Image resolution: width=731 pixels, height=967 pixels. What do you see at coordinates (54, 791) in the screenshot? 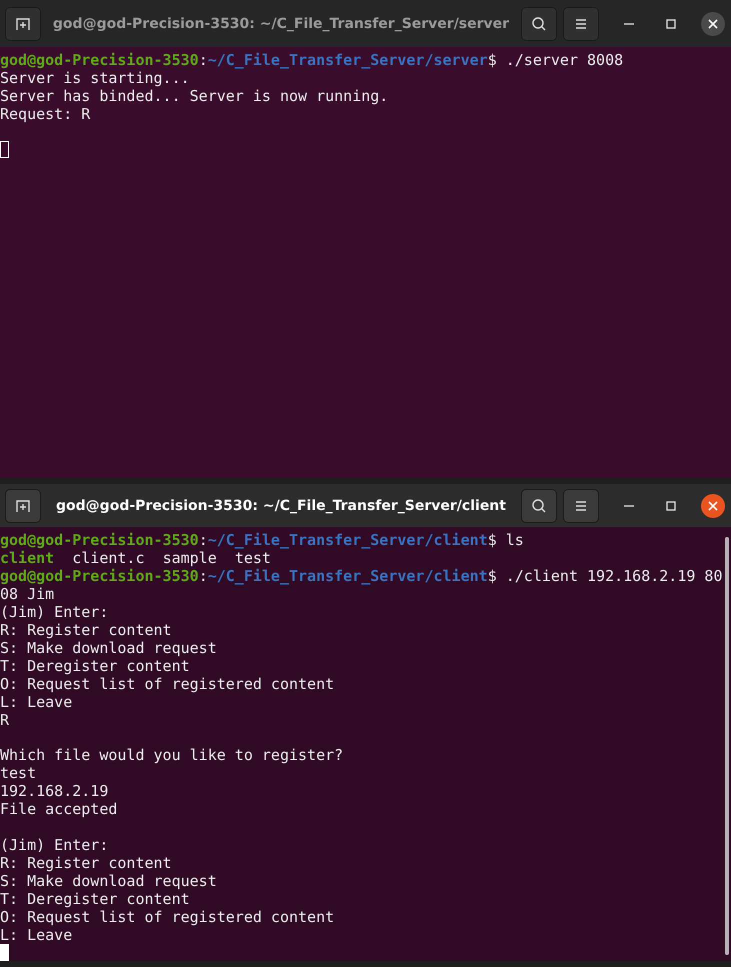
I see `output-line: 192.168.2.19` at bounding box center [54, 791].